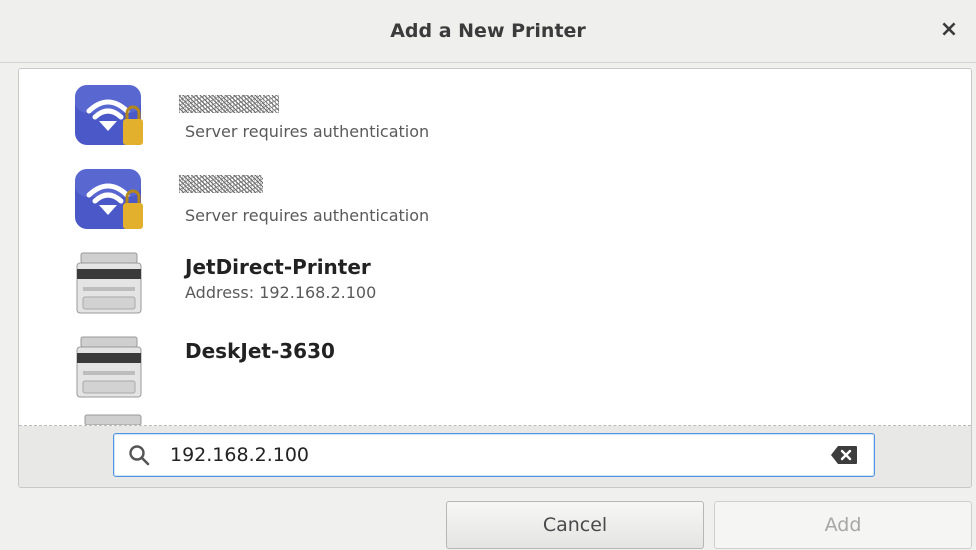  Describe the element at coordinates (278, 267) in the screenshot. I see `printer-name: JetDirect-Printer` at that location.